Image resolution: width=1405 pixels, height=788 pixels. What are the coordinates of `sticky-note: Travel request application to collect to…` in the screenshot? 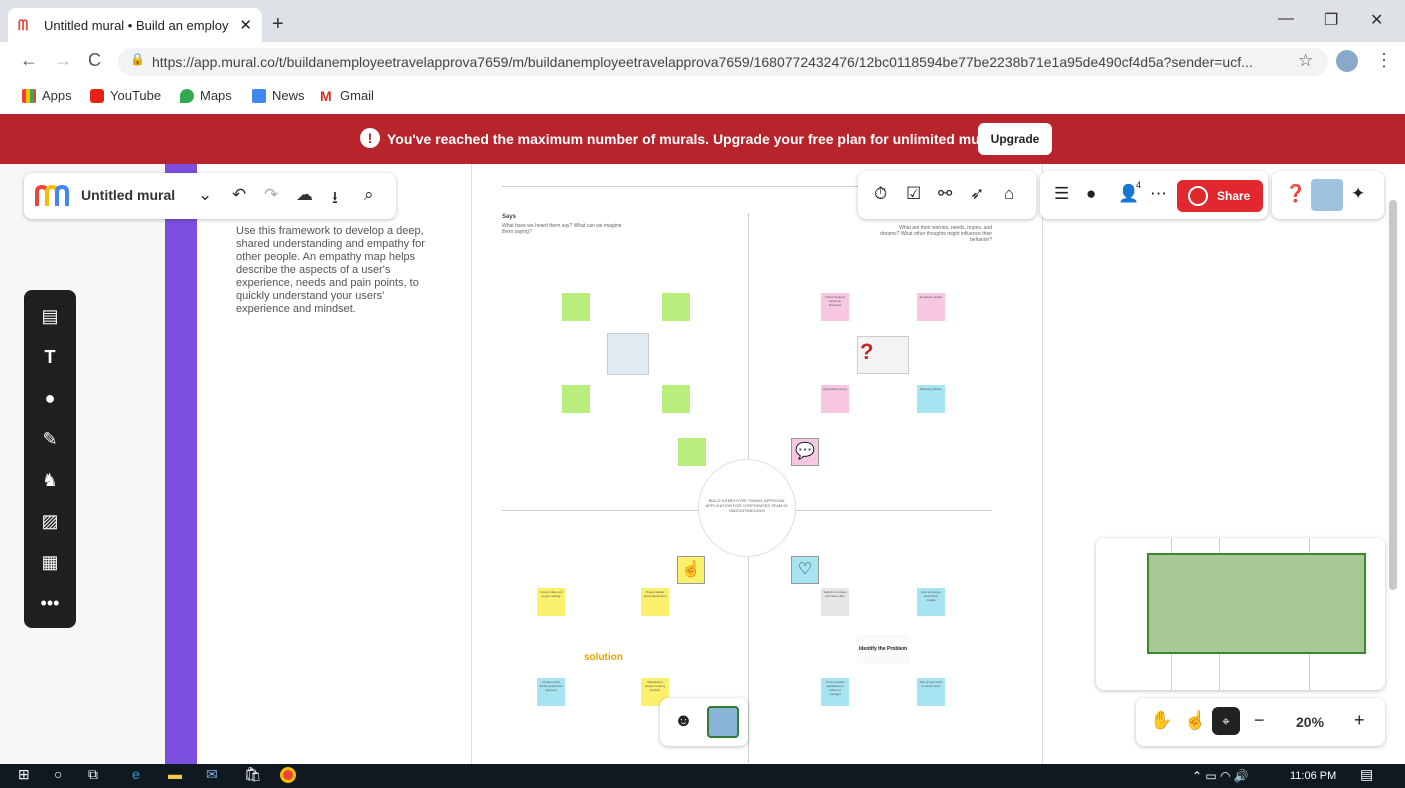 It's located at (835, 692).